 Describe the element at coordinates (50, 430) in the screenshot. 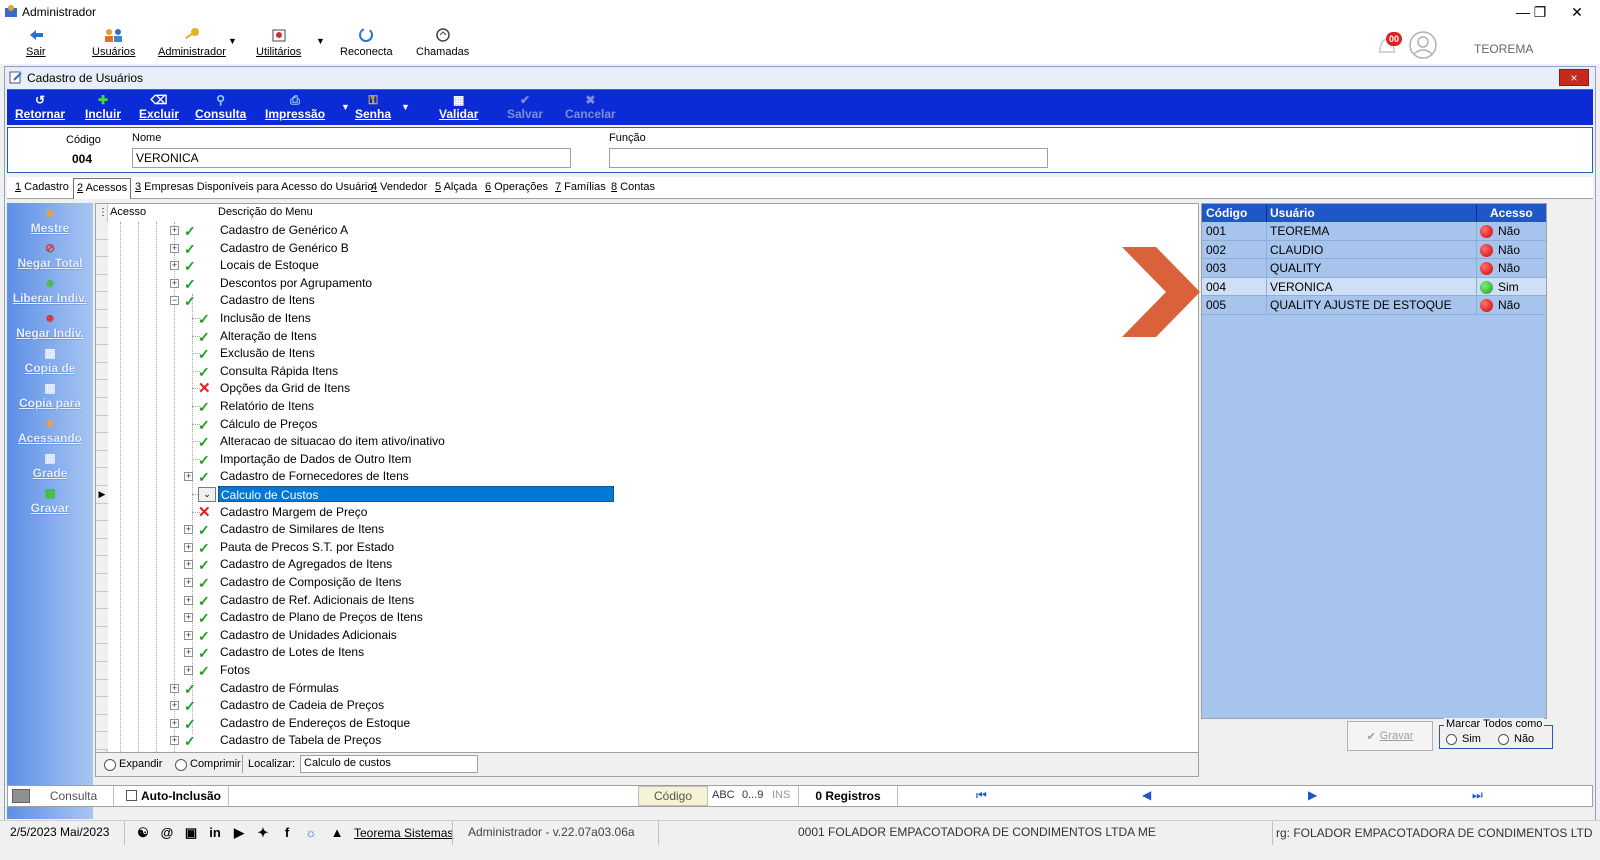

I see `acessando-button: ☻ Acessando` at that location.